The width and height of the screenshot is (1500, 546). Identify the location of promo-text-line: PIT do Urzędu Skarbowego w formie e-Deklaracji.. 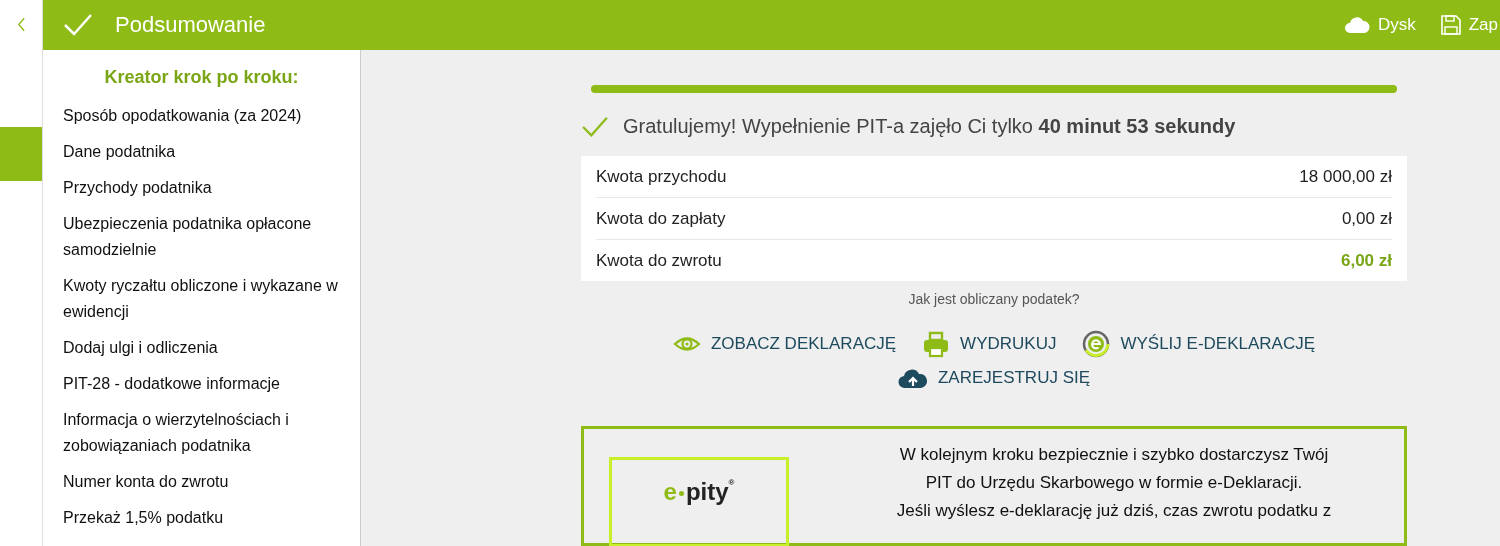
(1114, 483).